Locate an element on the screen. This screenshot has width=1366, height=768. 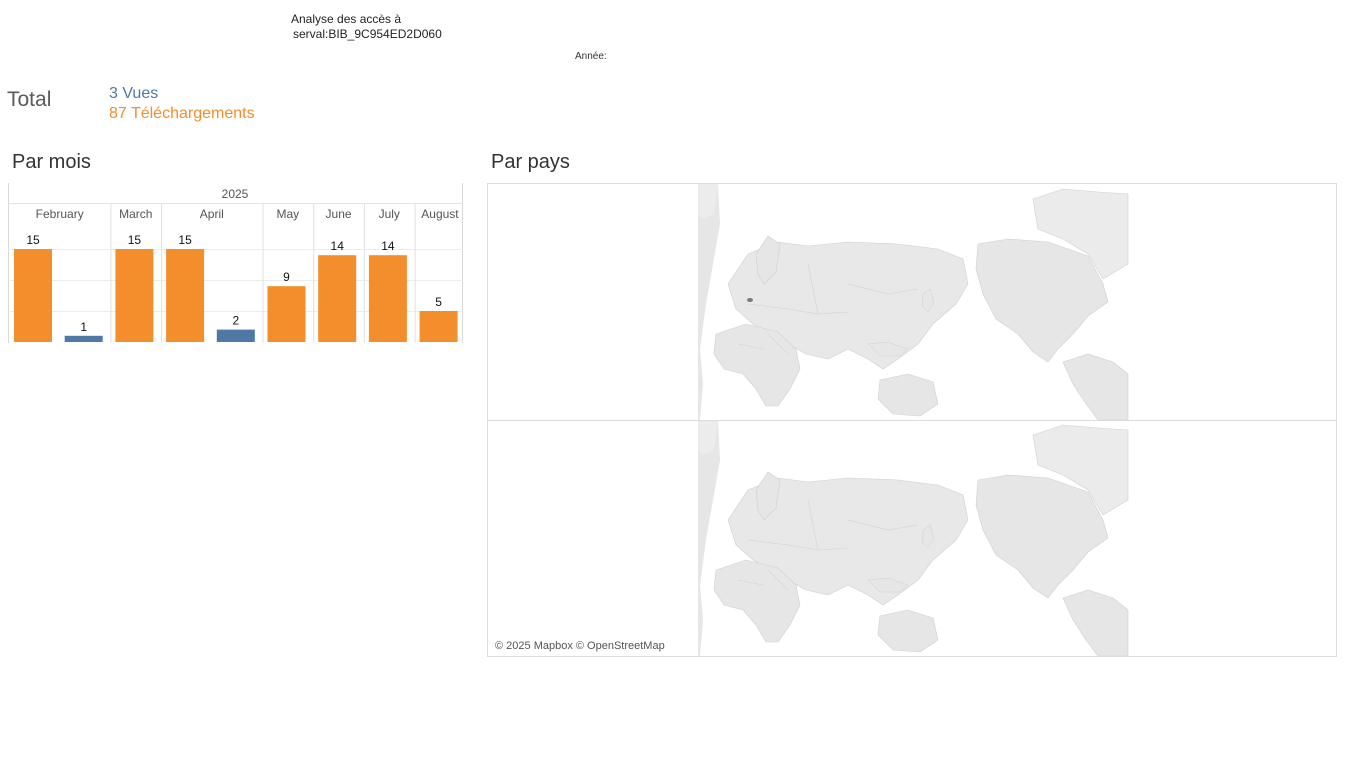
month-label: April is located at coordinates (212, 214).